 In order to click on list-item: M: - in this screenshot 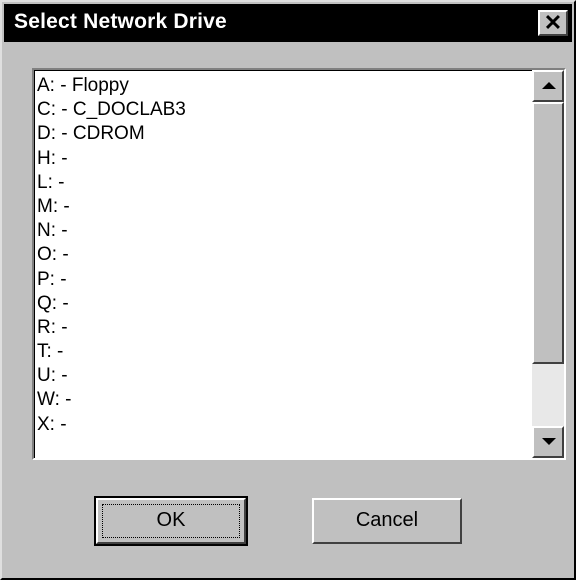, I will do `click(284, 207)`.